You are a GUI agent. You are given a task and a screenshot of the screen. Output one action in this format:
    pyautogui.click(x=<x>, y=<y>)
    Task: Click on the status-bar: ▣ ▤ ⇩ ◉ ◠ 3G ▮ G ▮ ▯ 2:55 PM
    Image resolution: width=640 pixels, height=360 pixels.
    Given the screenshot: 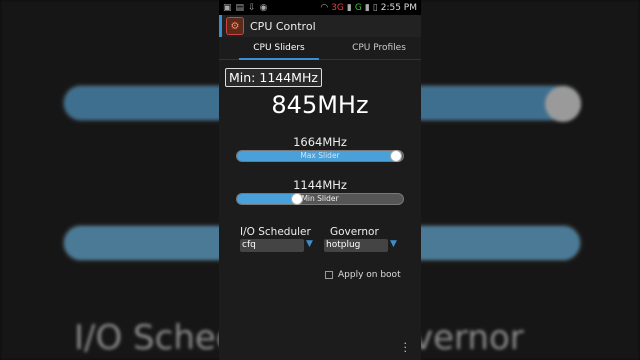 What is the action you would take?
    pyautogui.click(x=320, y=7)
    